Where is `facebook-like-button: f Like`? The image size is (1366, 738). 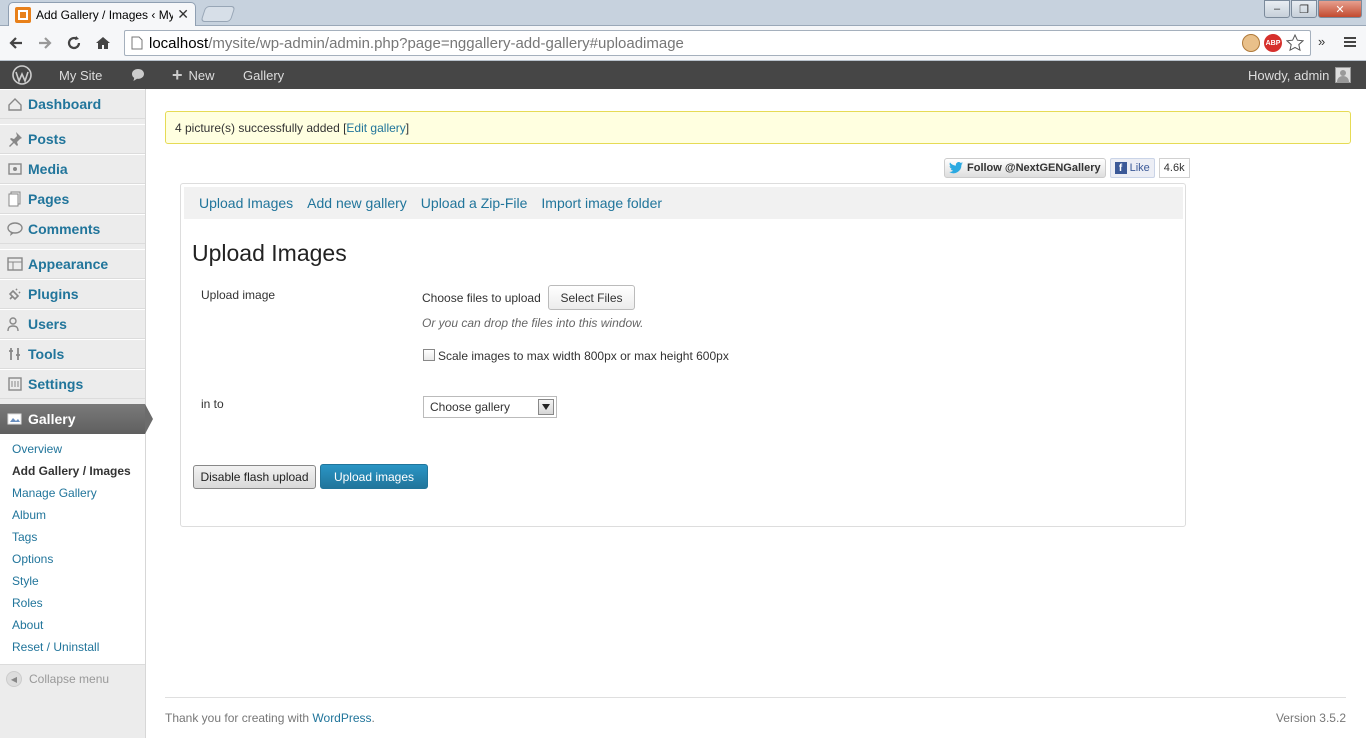
facebook-like-button: f Like is located at coordinates (1132, 168).